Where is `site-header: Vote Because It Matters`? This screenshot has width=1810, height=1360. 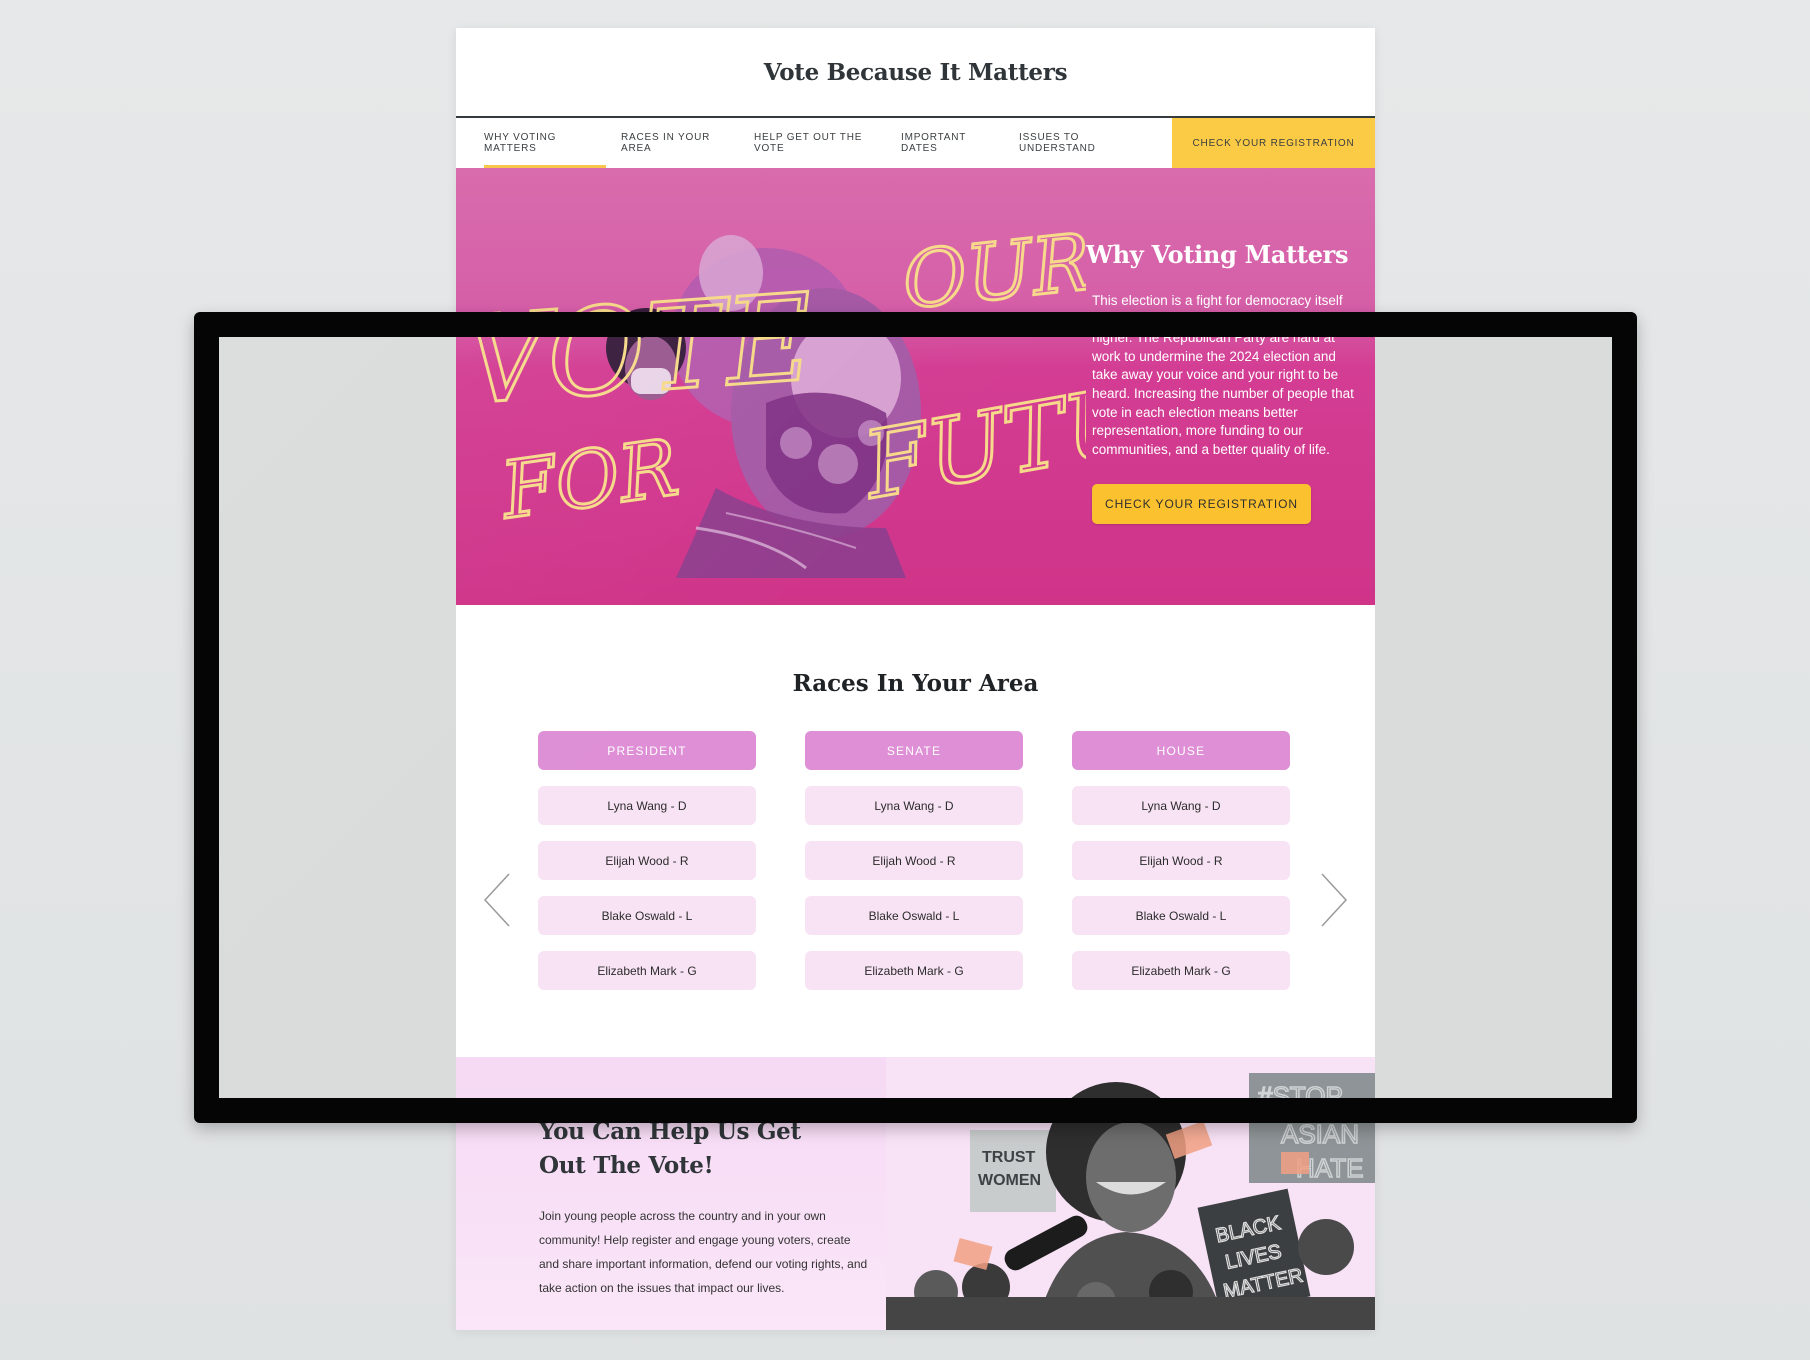 site-header: Vote Because It Matters is located at coordinates (915, 73).